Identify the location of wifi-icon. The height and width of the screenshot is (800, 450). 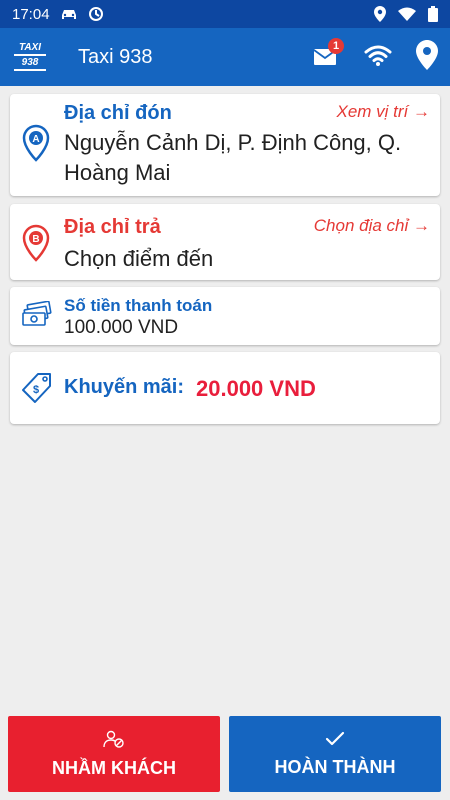
(378, 55).